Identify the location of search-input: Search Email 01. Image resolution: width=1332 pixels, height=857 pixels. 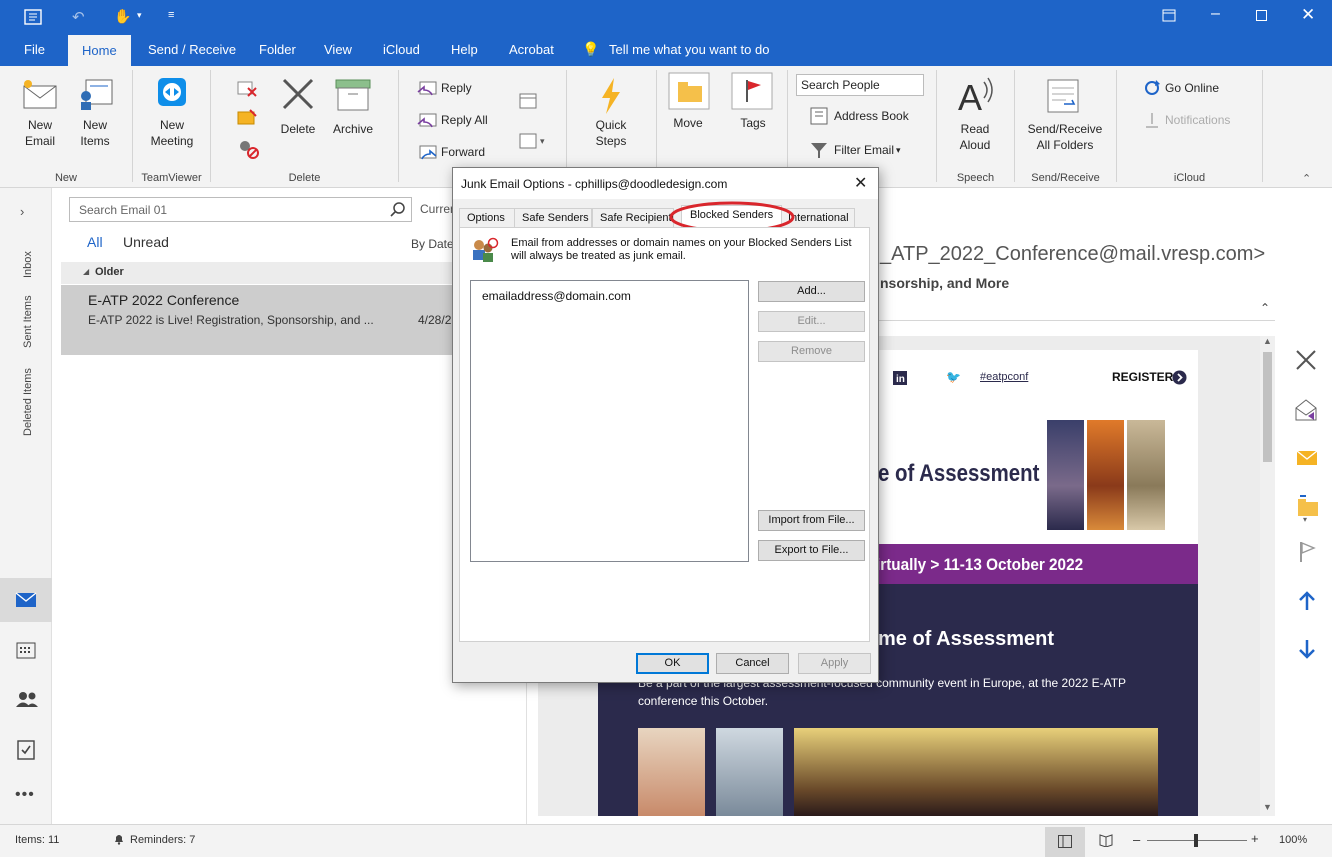
(240, 209).